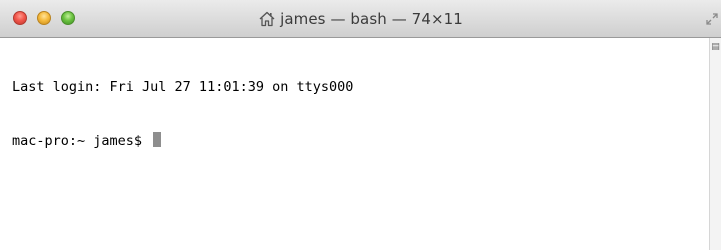 This screenshot has height=250, width=721. Describe the element at coordinates (371, 19) in the screenshot. I see `window-title-text: james — bash — 74×11` at that location.